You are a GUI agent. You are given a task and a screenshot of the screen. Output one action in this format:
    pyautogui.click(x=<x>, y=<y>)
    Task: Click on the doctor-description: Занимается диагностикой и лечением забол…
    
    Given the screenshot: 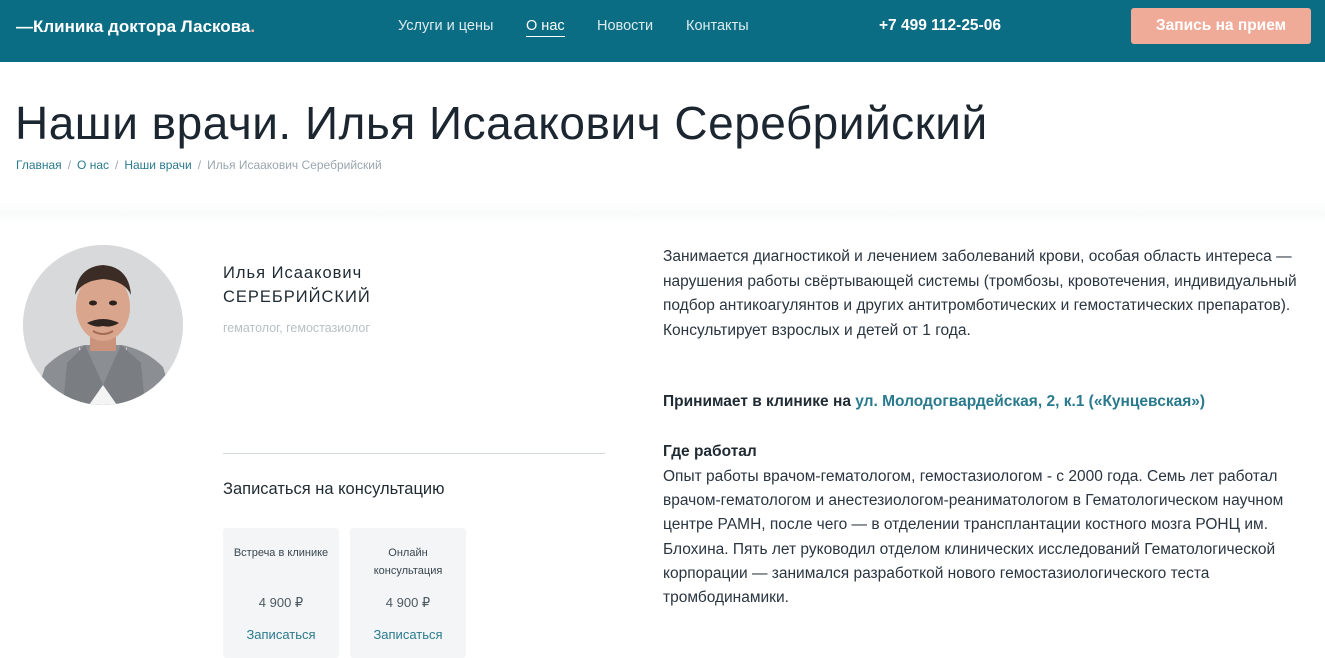 What is the action you would take?
    pyautogui.click(x=980, y=293)
    